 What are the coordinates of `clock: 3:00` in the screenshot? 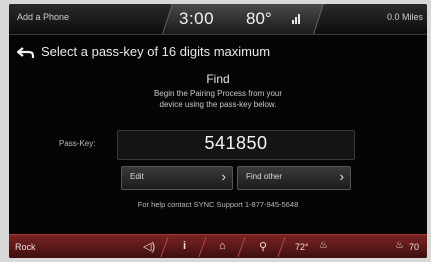 It's located at (197, 18).